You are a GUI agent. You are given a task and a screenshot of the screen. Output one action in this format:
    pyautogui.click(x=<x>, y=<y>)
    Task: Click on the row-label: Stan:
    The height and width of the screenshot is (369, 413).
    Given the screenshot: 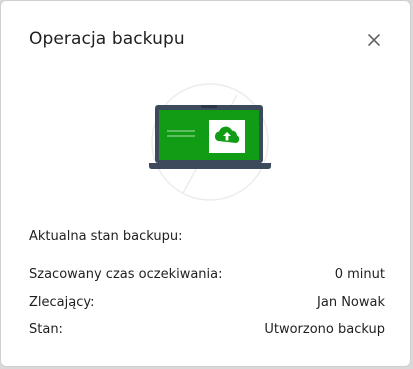 What is the action you would take?
    pyautogui.click(x=46, y=329)
    